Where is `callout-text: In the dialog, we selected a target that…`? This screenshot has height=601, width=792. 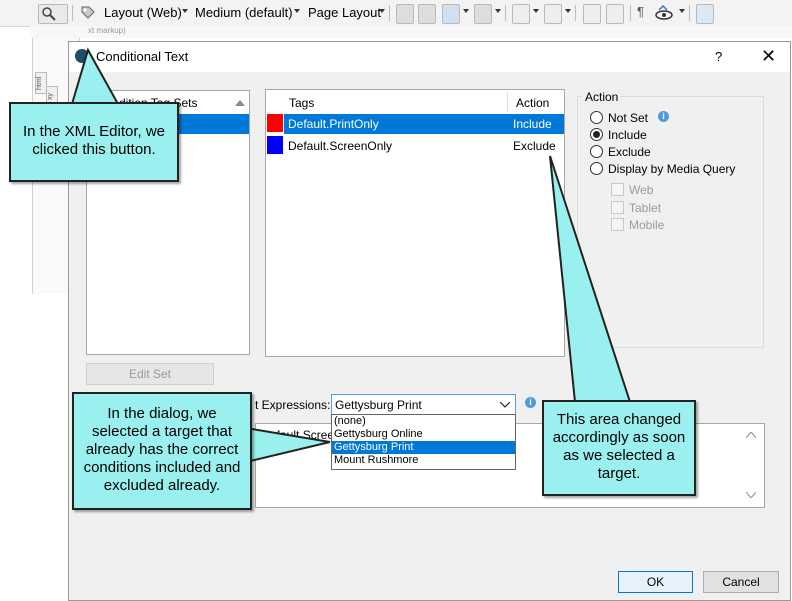
callout-text: In the dialog, we selected a target that… is located at coordinates (162, 449).